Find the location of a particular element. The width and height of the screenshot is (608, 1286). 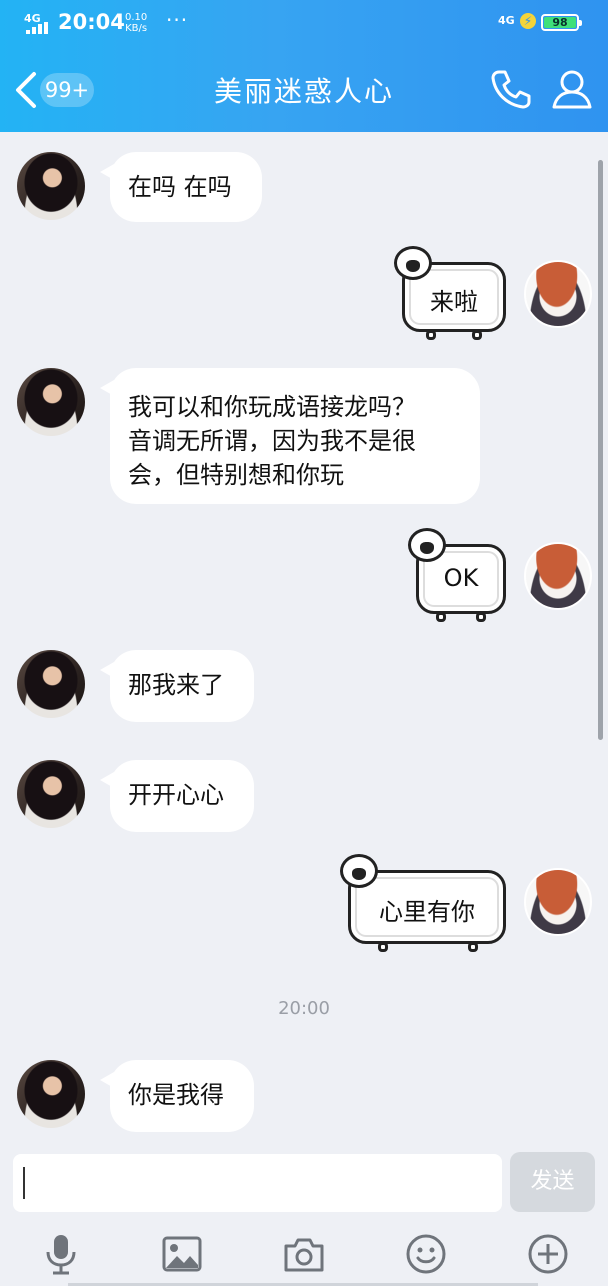

unread-badge: 99+ is located at coordinates (67, 90).